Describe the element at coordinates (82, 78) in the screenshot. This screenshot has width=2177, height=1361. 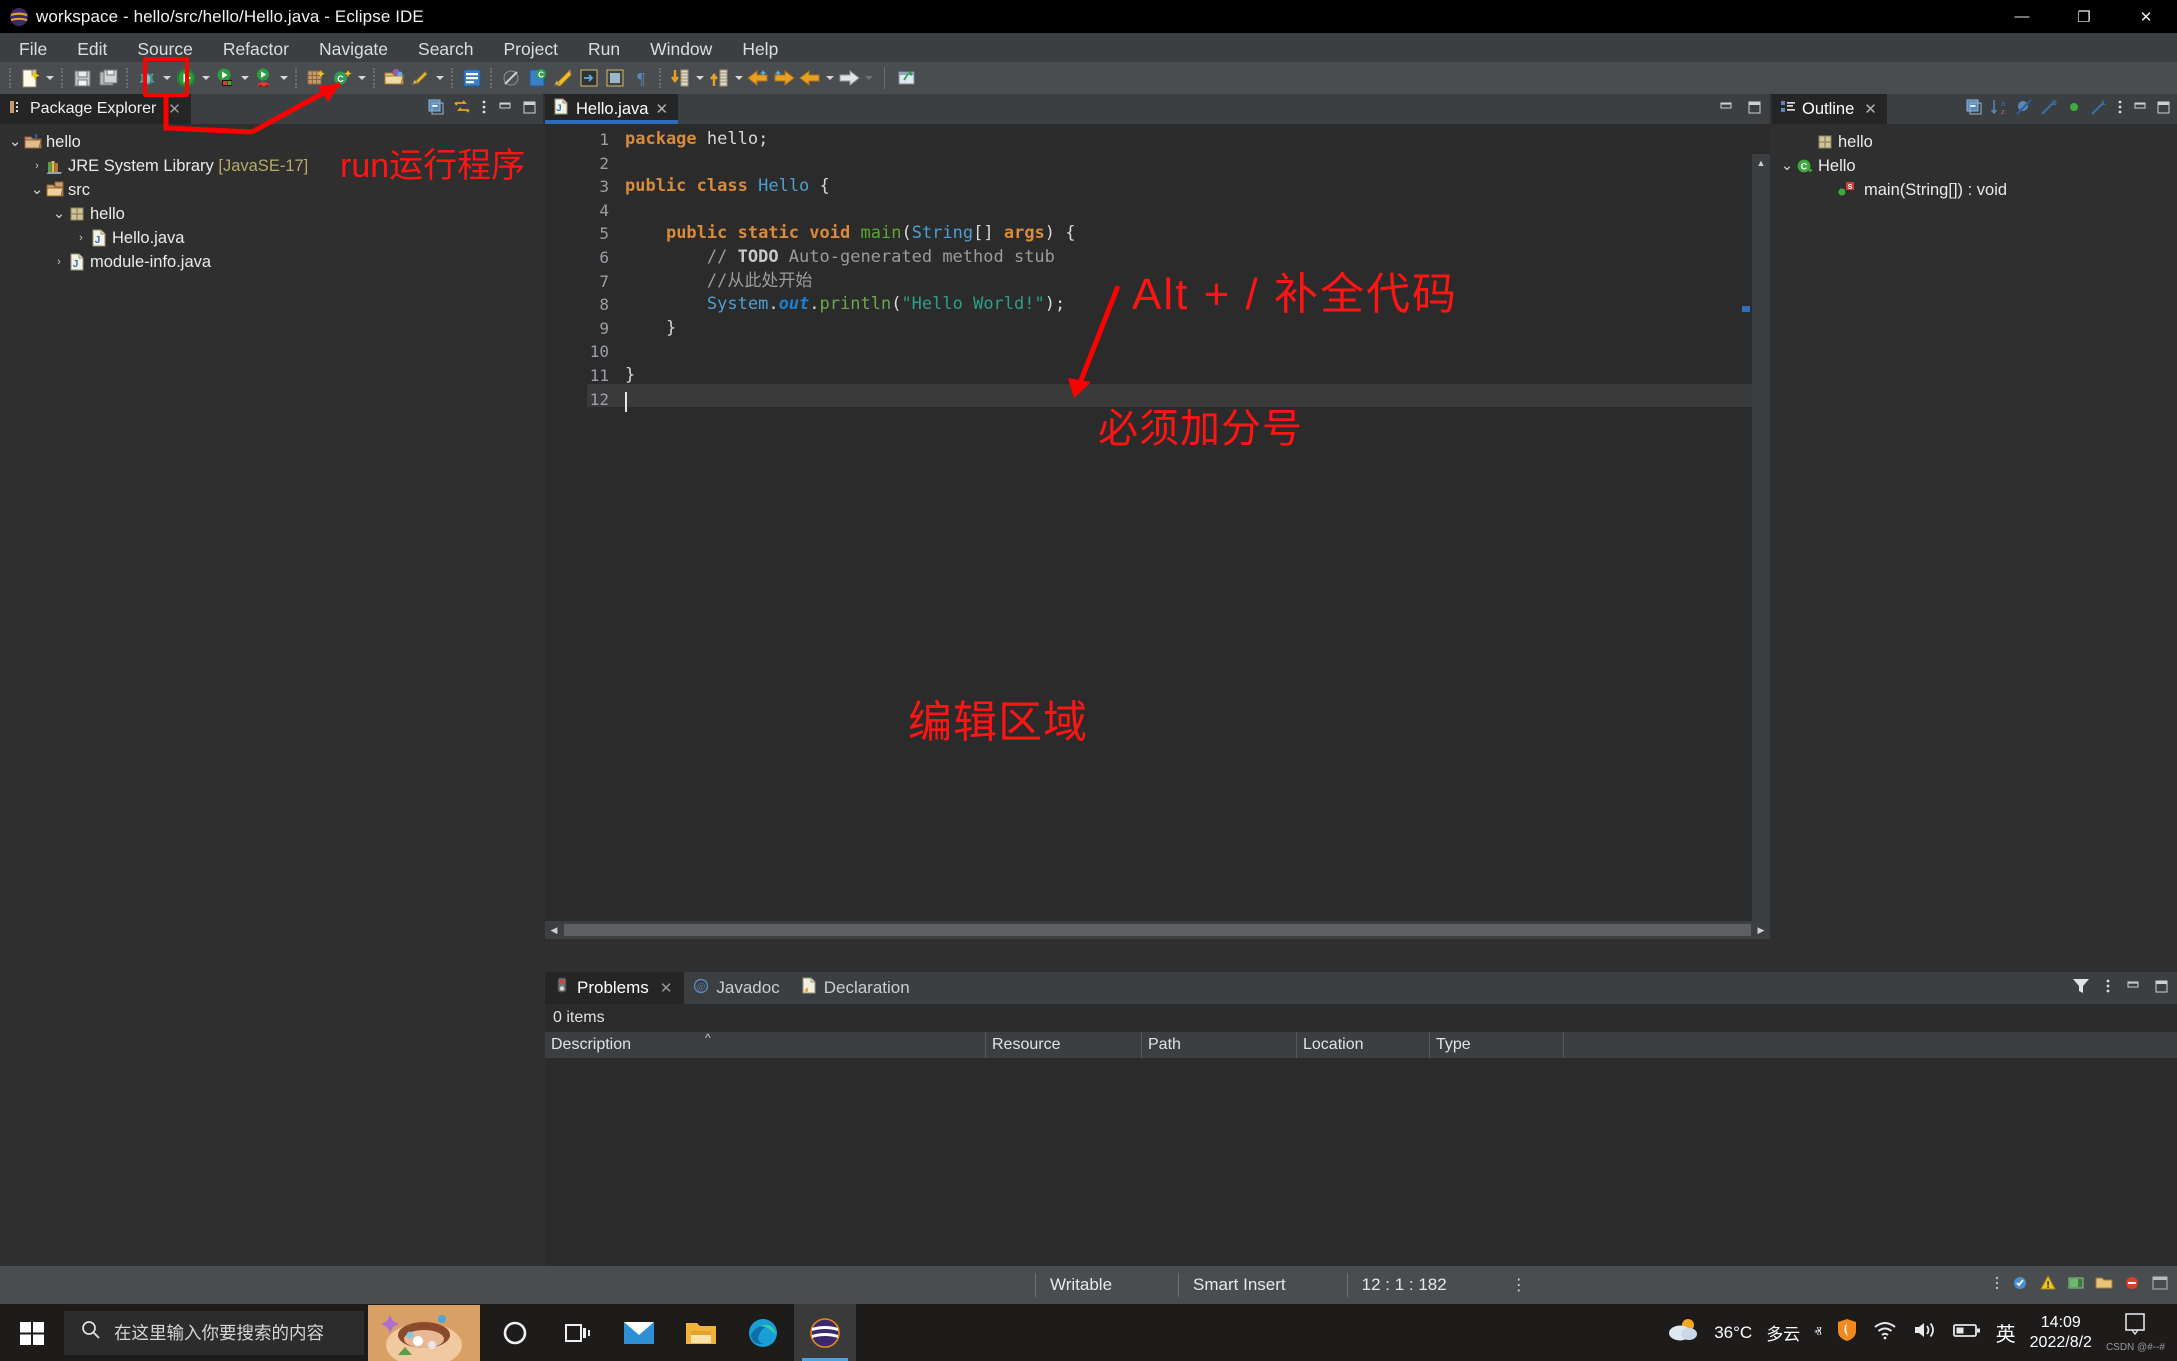
I see `save-icon` at that location.